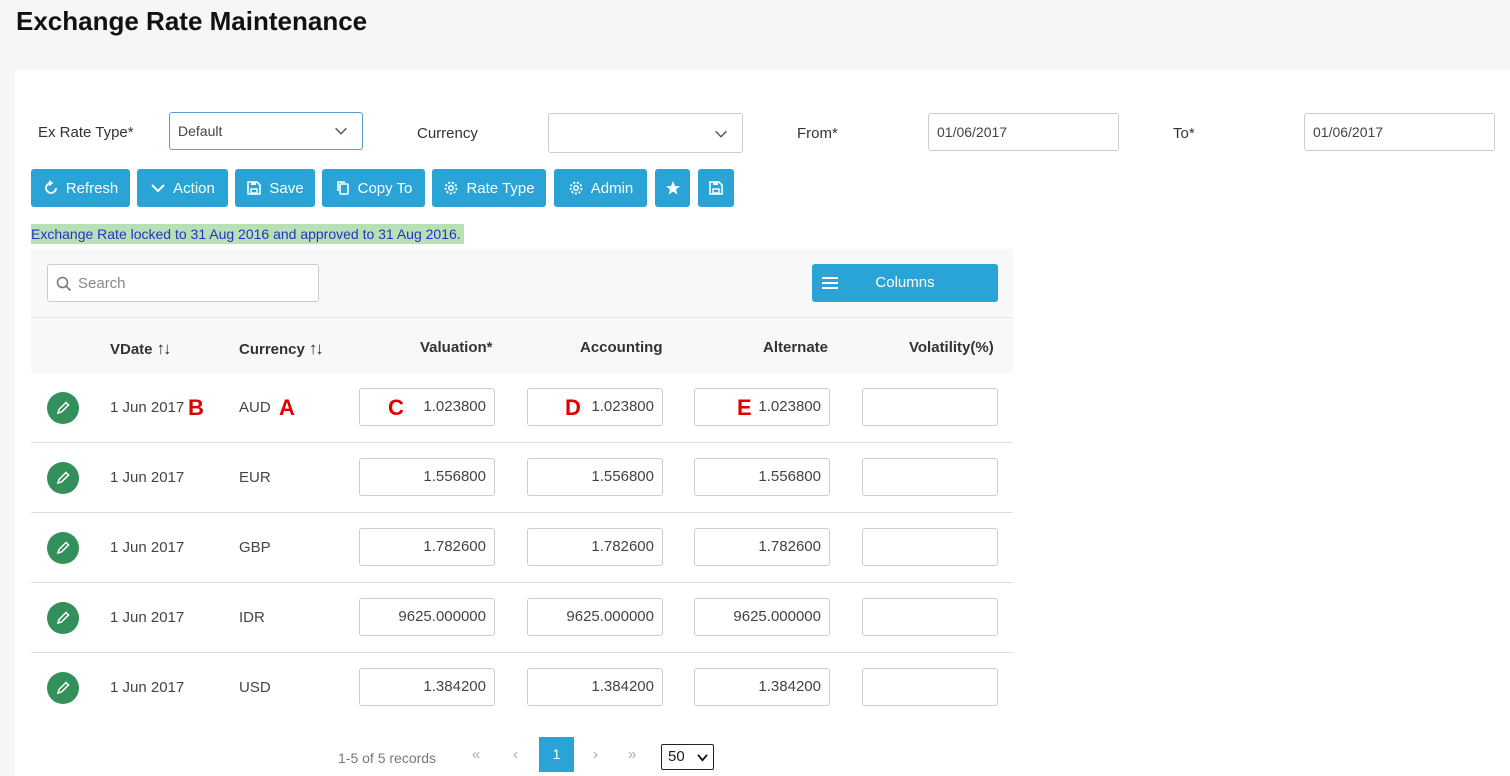  I want to click on rate-type-label: Ex Rate Type*, so click(86, 132).